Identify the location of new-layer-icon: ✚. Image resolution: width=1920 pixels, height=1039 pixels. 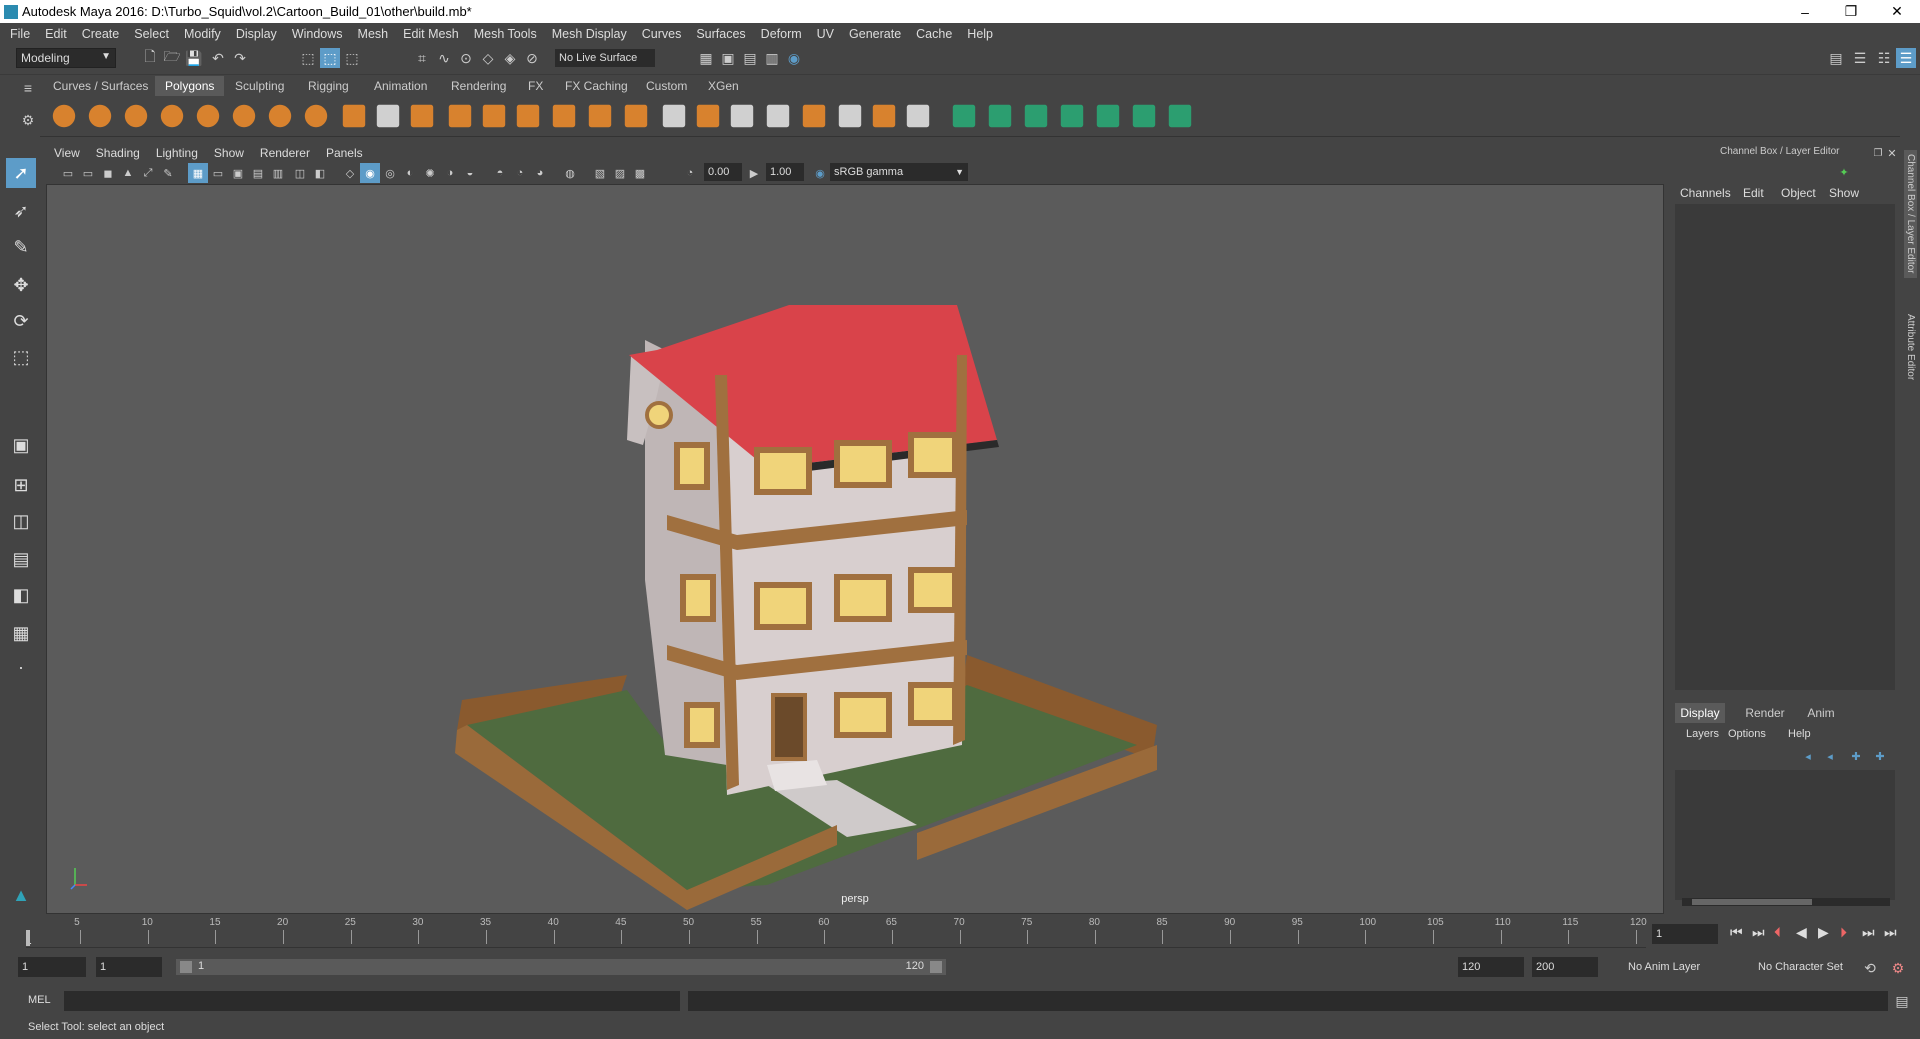
(1856, 756).